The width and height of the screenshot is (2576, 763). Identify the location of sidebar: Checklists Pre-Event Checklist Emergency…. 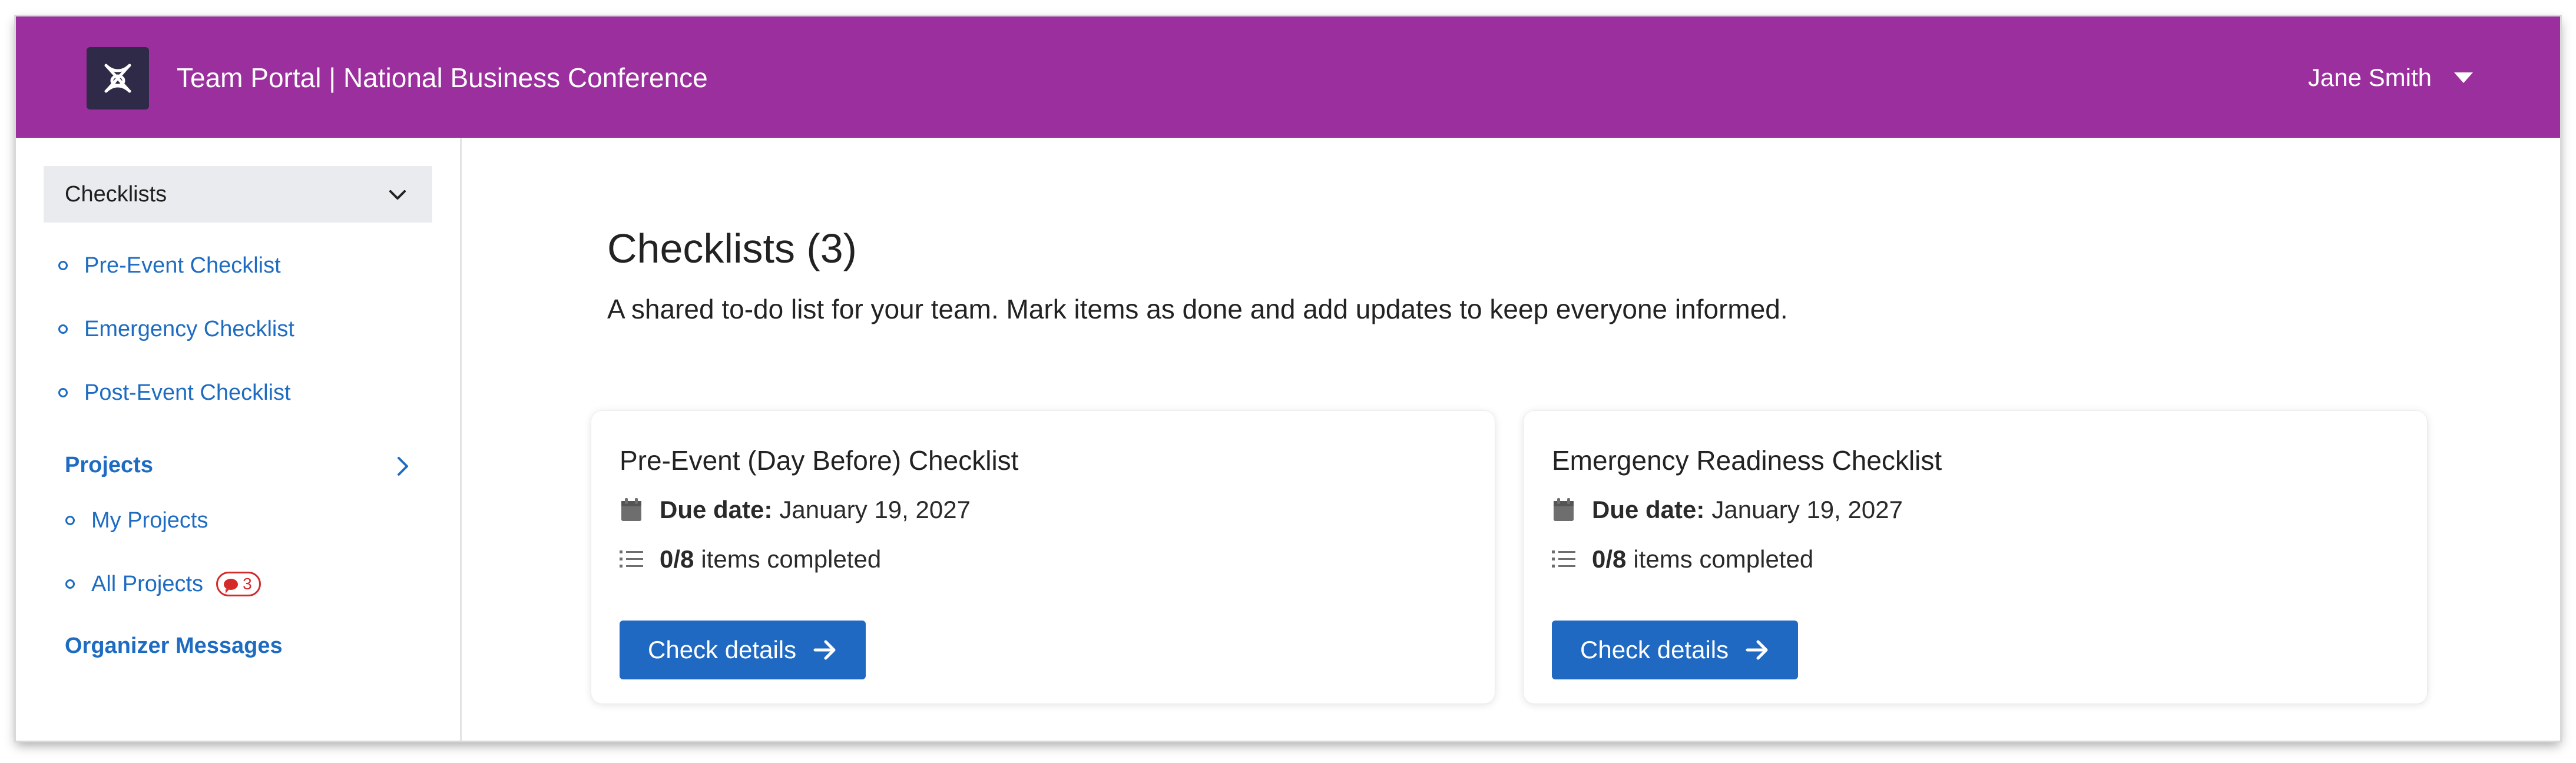
(239, 439).